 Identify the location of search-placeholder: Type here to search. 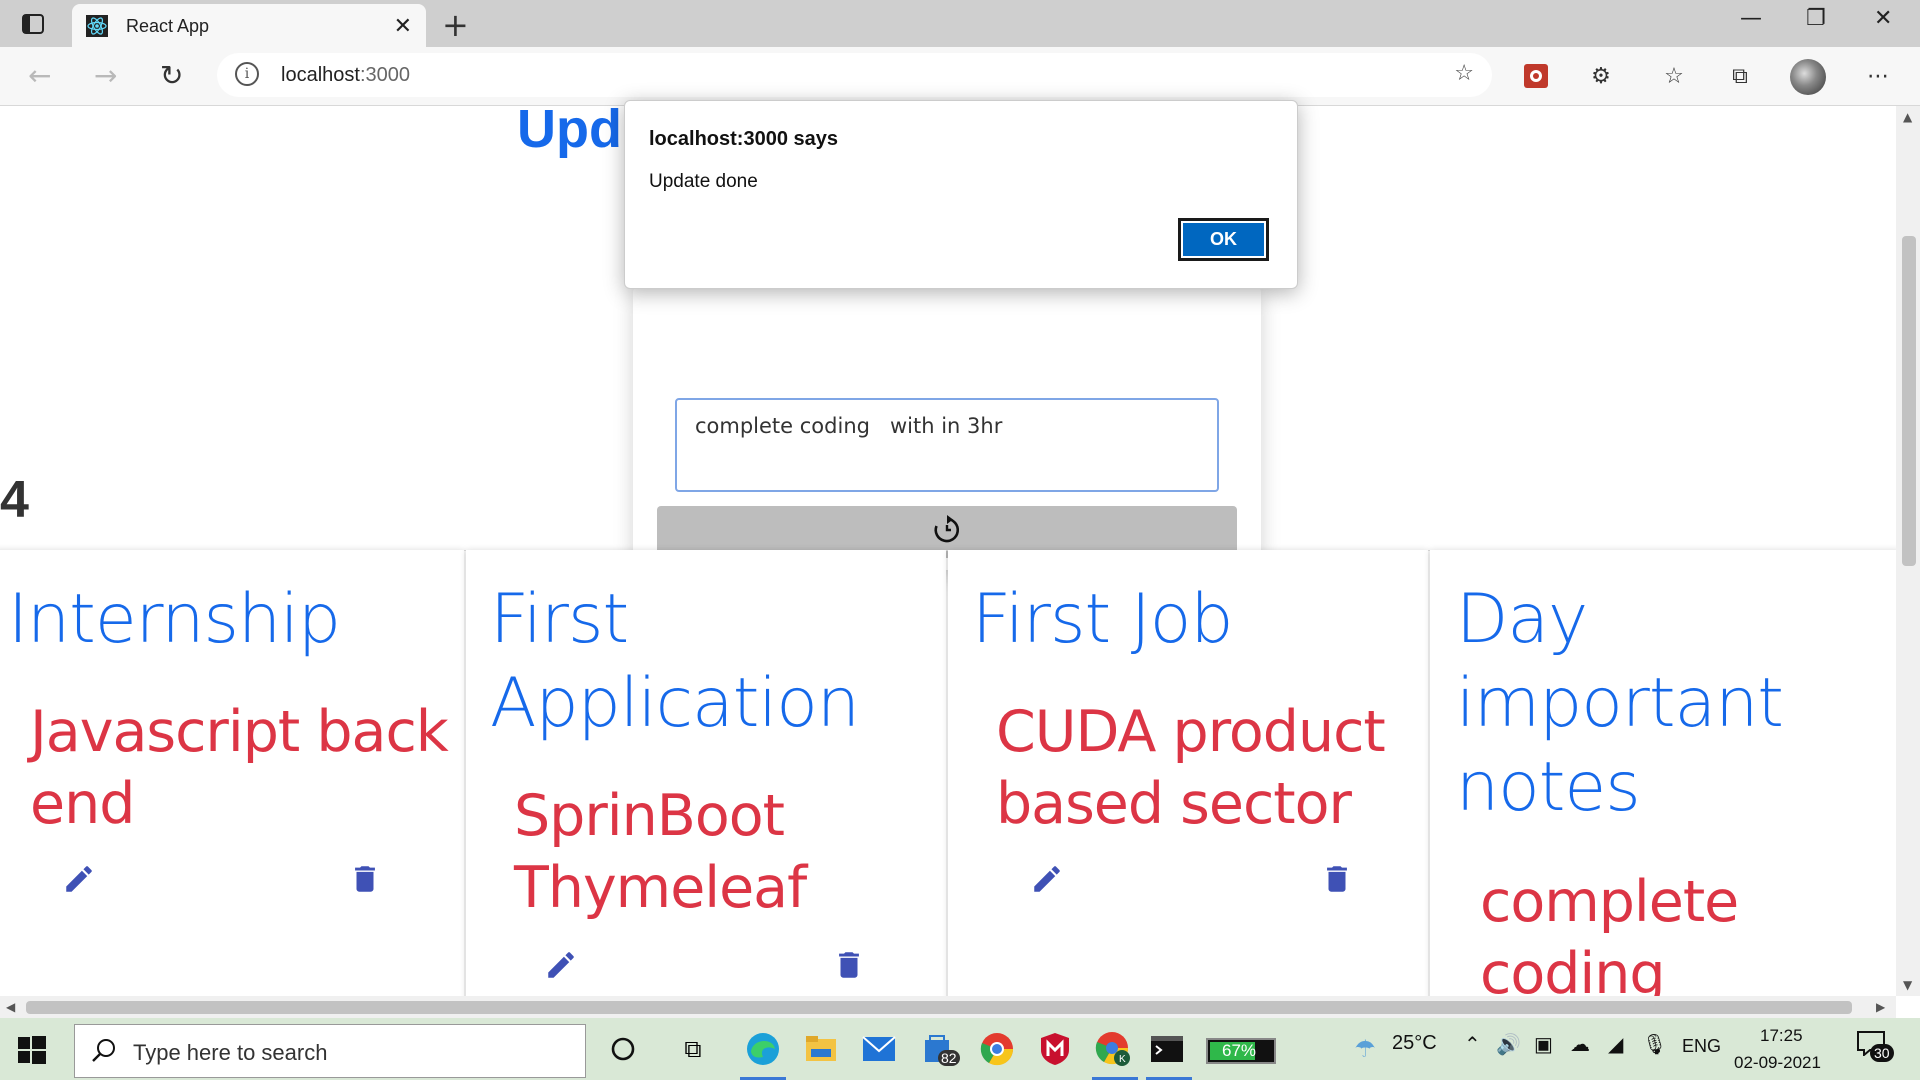
(230, 1052).